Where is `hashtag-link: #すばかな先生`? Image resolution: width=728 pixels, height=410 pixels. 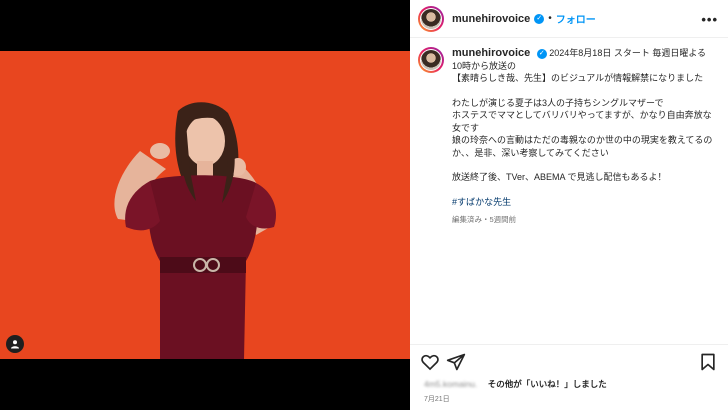
hashtag-link: #すばかな先生 is located at coordinates (583, 202).